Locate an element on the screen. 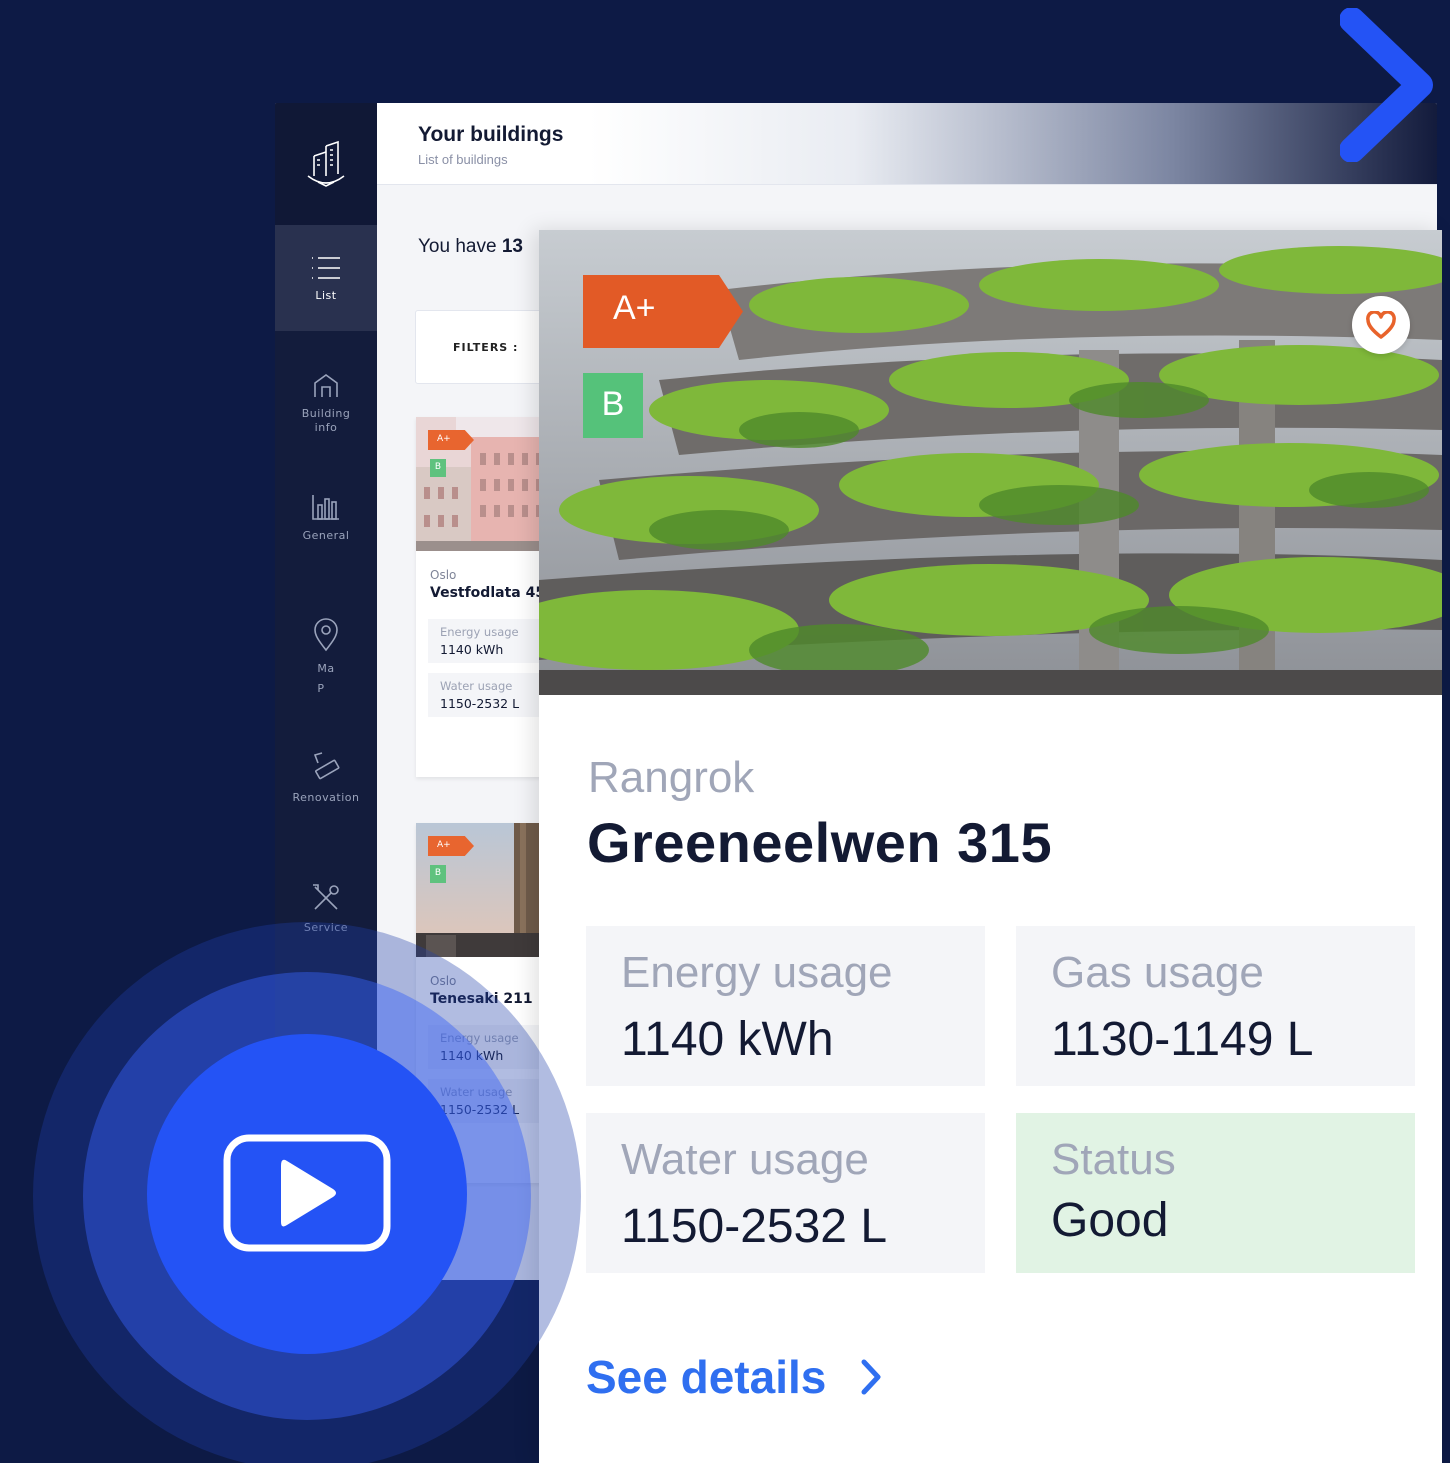  sidebar-item-label: Building info is located at coordinates (326, 420).